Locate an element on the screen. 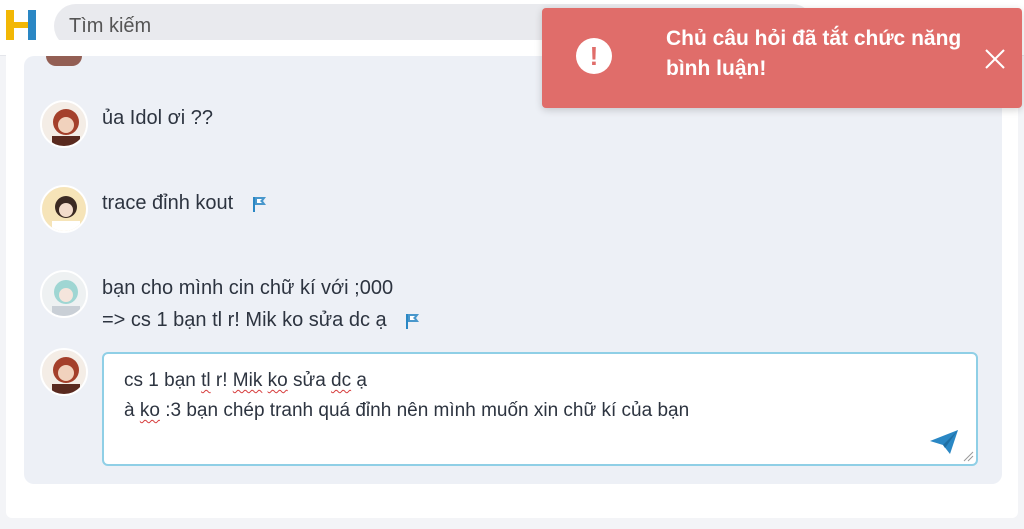 Image resolution: width=1024 pixels, height=529 pixels. close-icon is located at coordinates (995, 59).